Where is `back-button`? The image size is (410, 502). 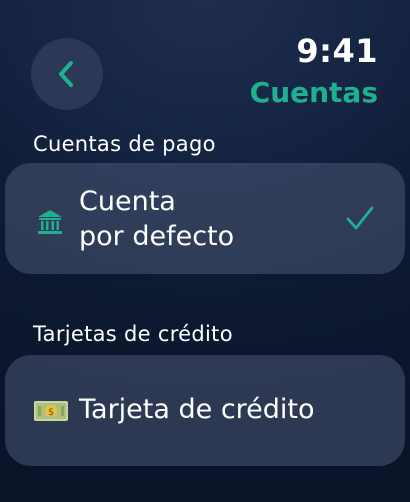
back-button is located at coordinates (67, 74).